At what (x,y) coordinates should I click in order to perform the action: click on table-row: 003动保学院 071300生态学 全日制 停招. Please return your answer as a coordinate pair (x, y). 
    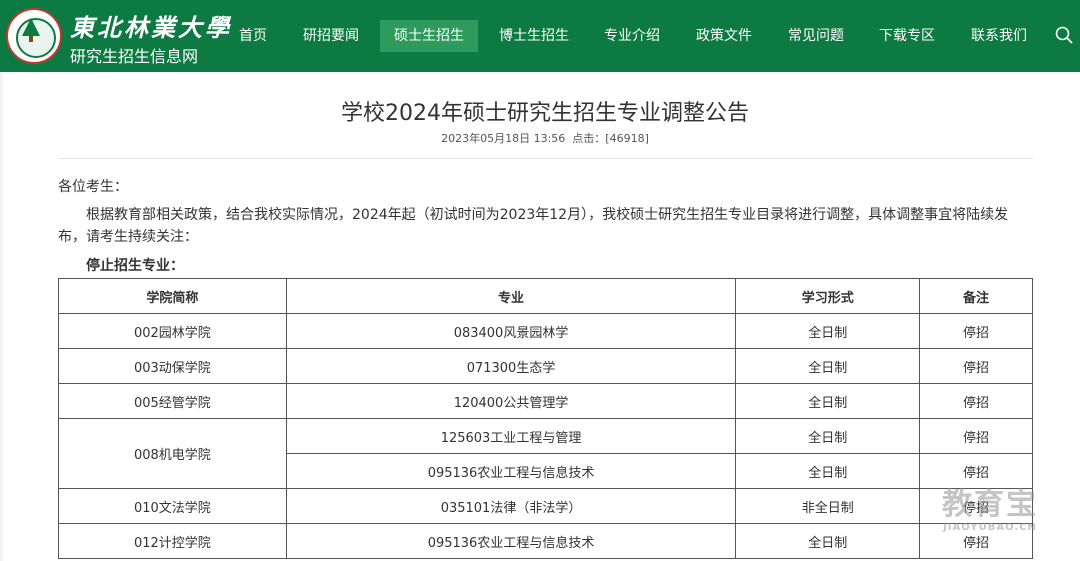
    Looking at the image, I should click on (545, 366).